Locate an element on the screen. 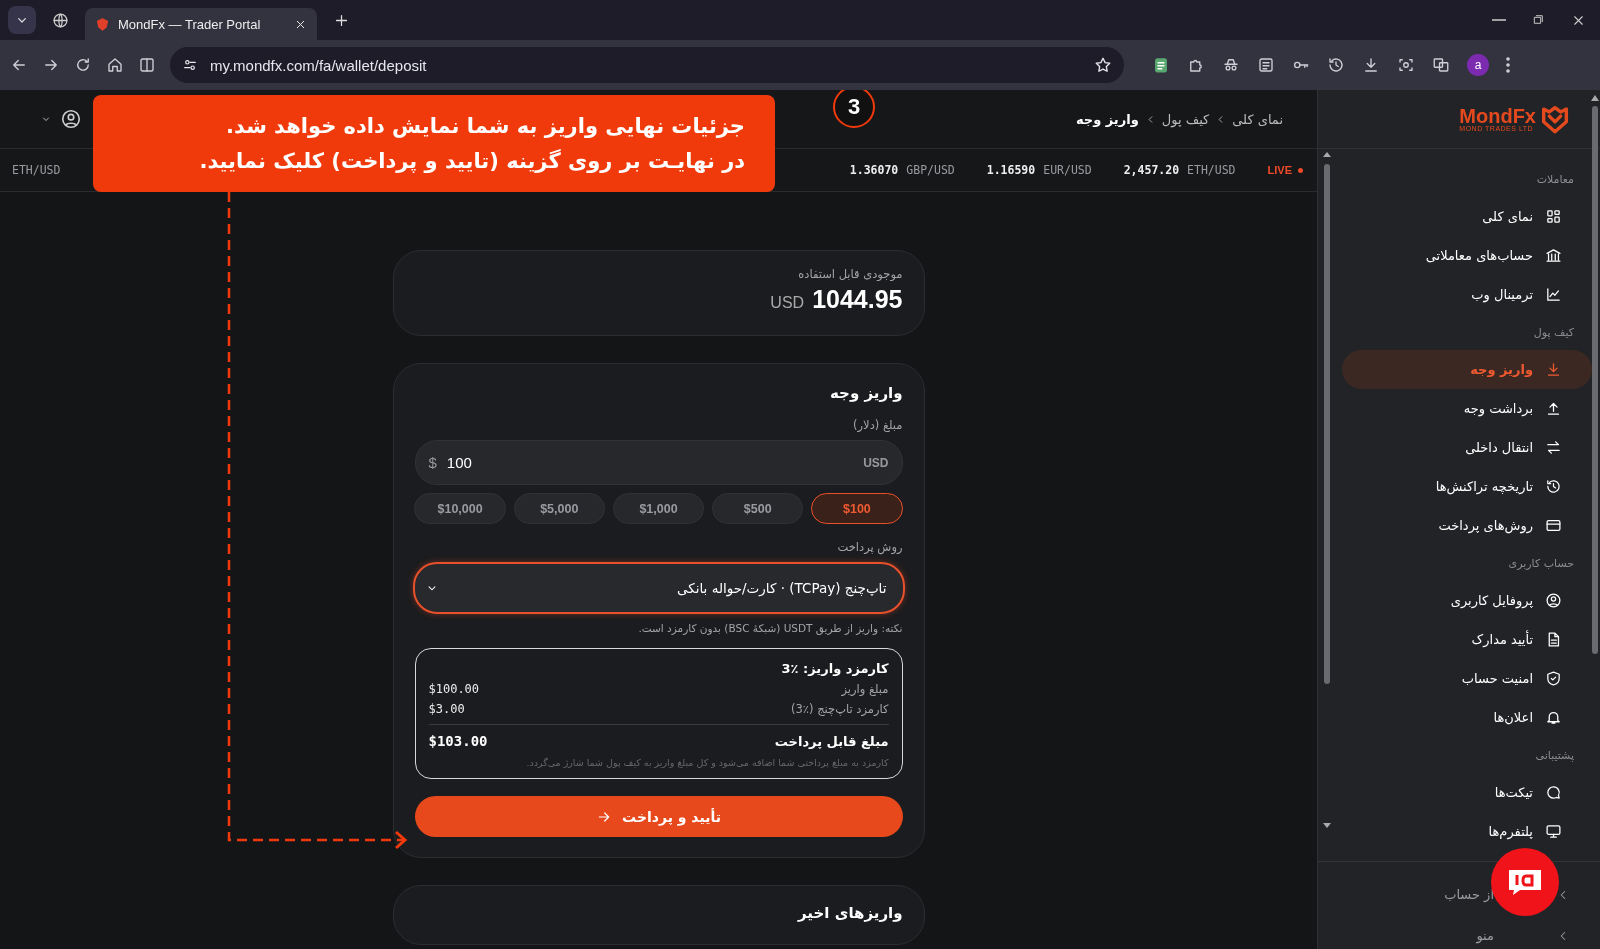 Image resolution: width=1600 pixels, height=949 pixels. shield-icon is located at coordinates (1553, 678).